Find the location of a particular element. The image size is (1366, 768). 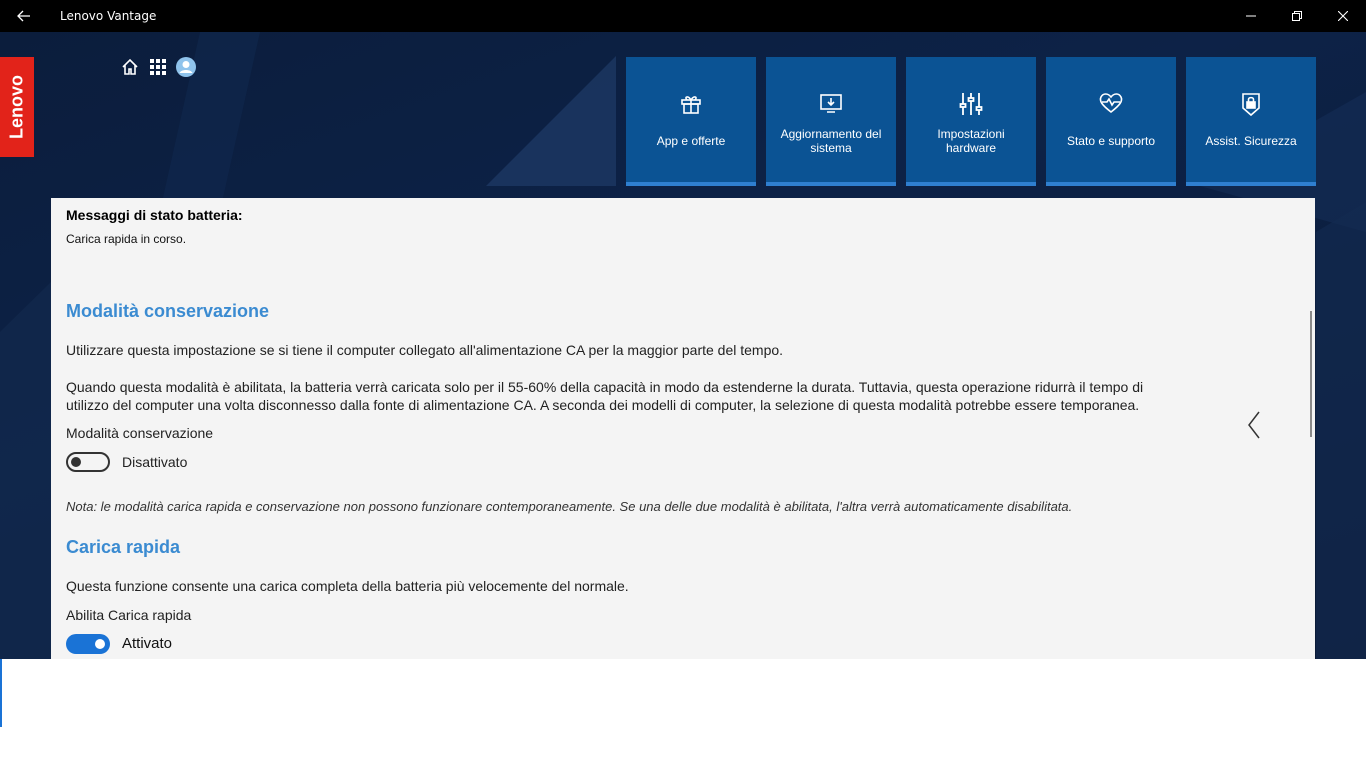

bottom-edge-indicator is located at coordinates (1, 693).